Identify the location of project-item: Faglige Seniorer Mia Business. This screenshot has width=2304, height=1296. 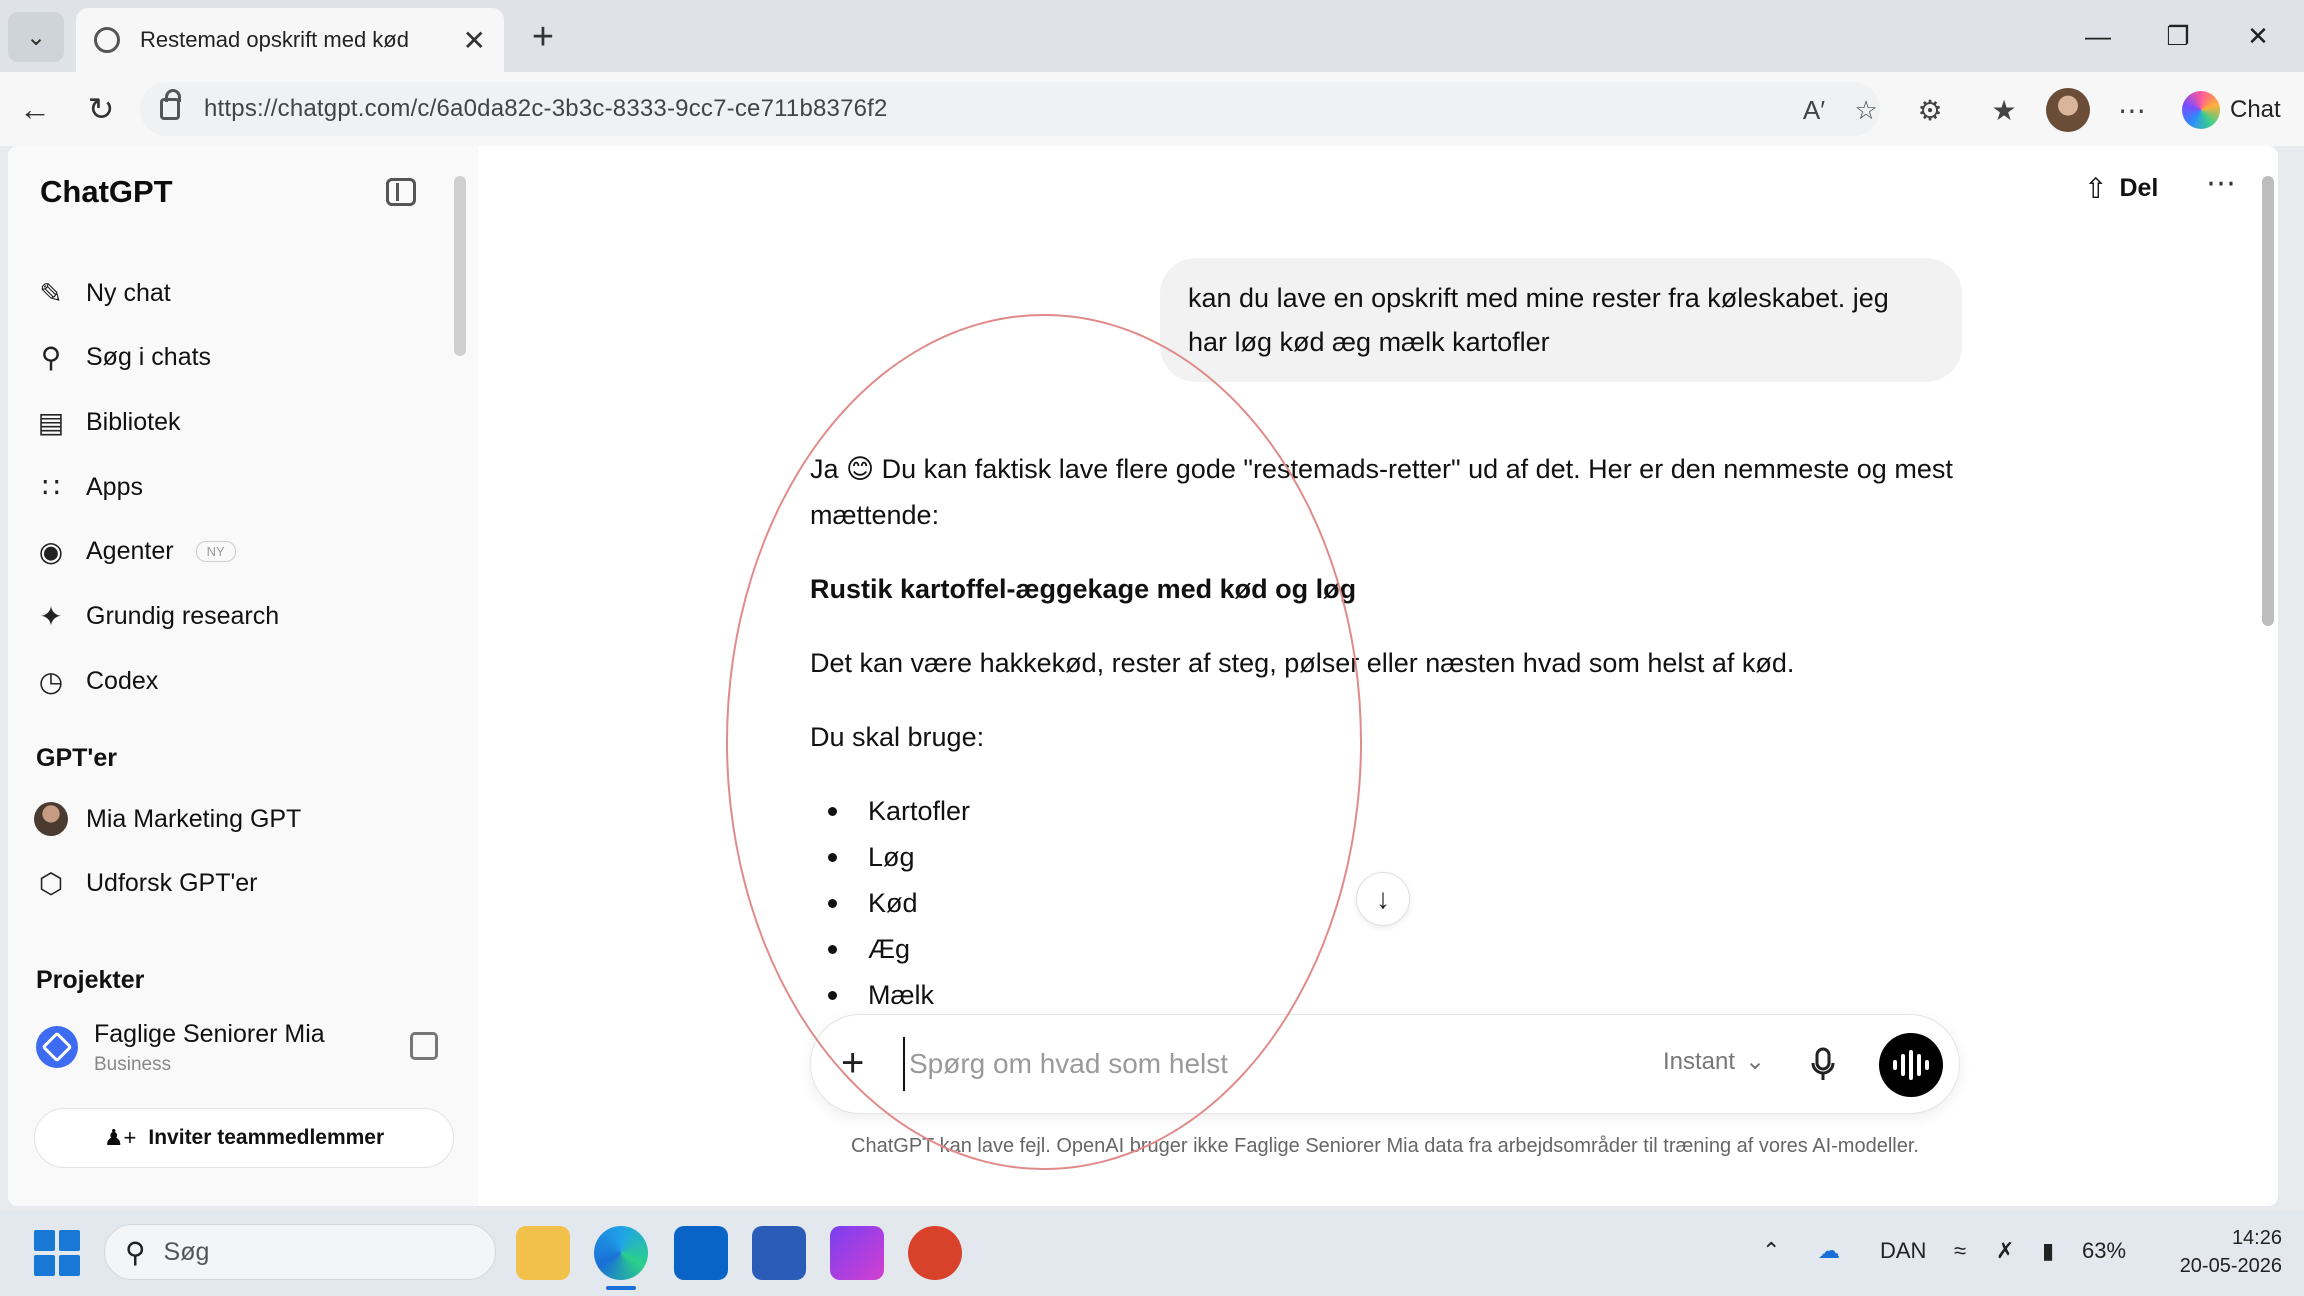
(242, 1048).